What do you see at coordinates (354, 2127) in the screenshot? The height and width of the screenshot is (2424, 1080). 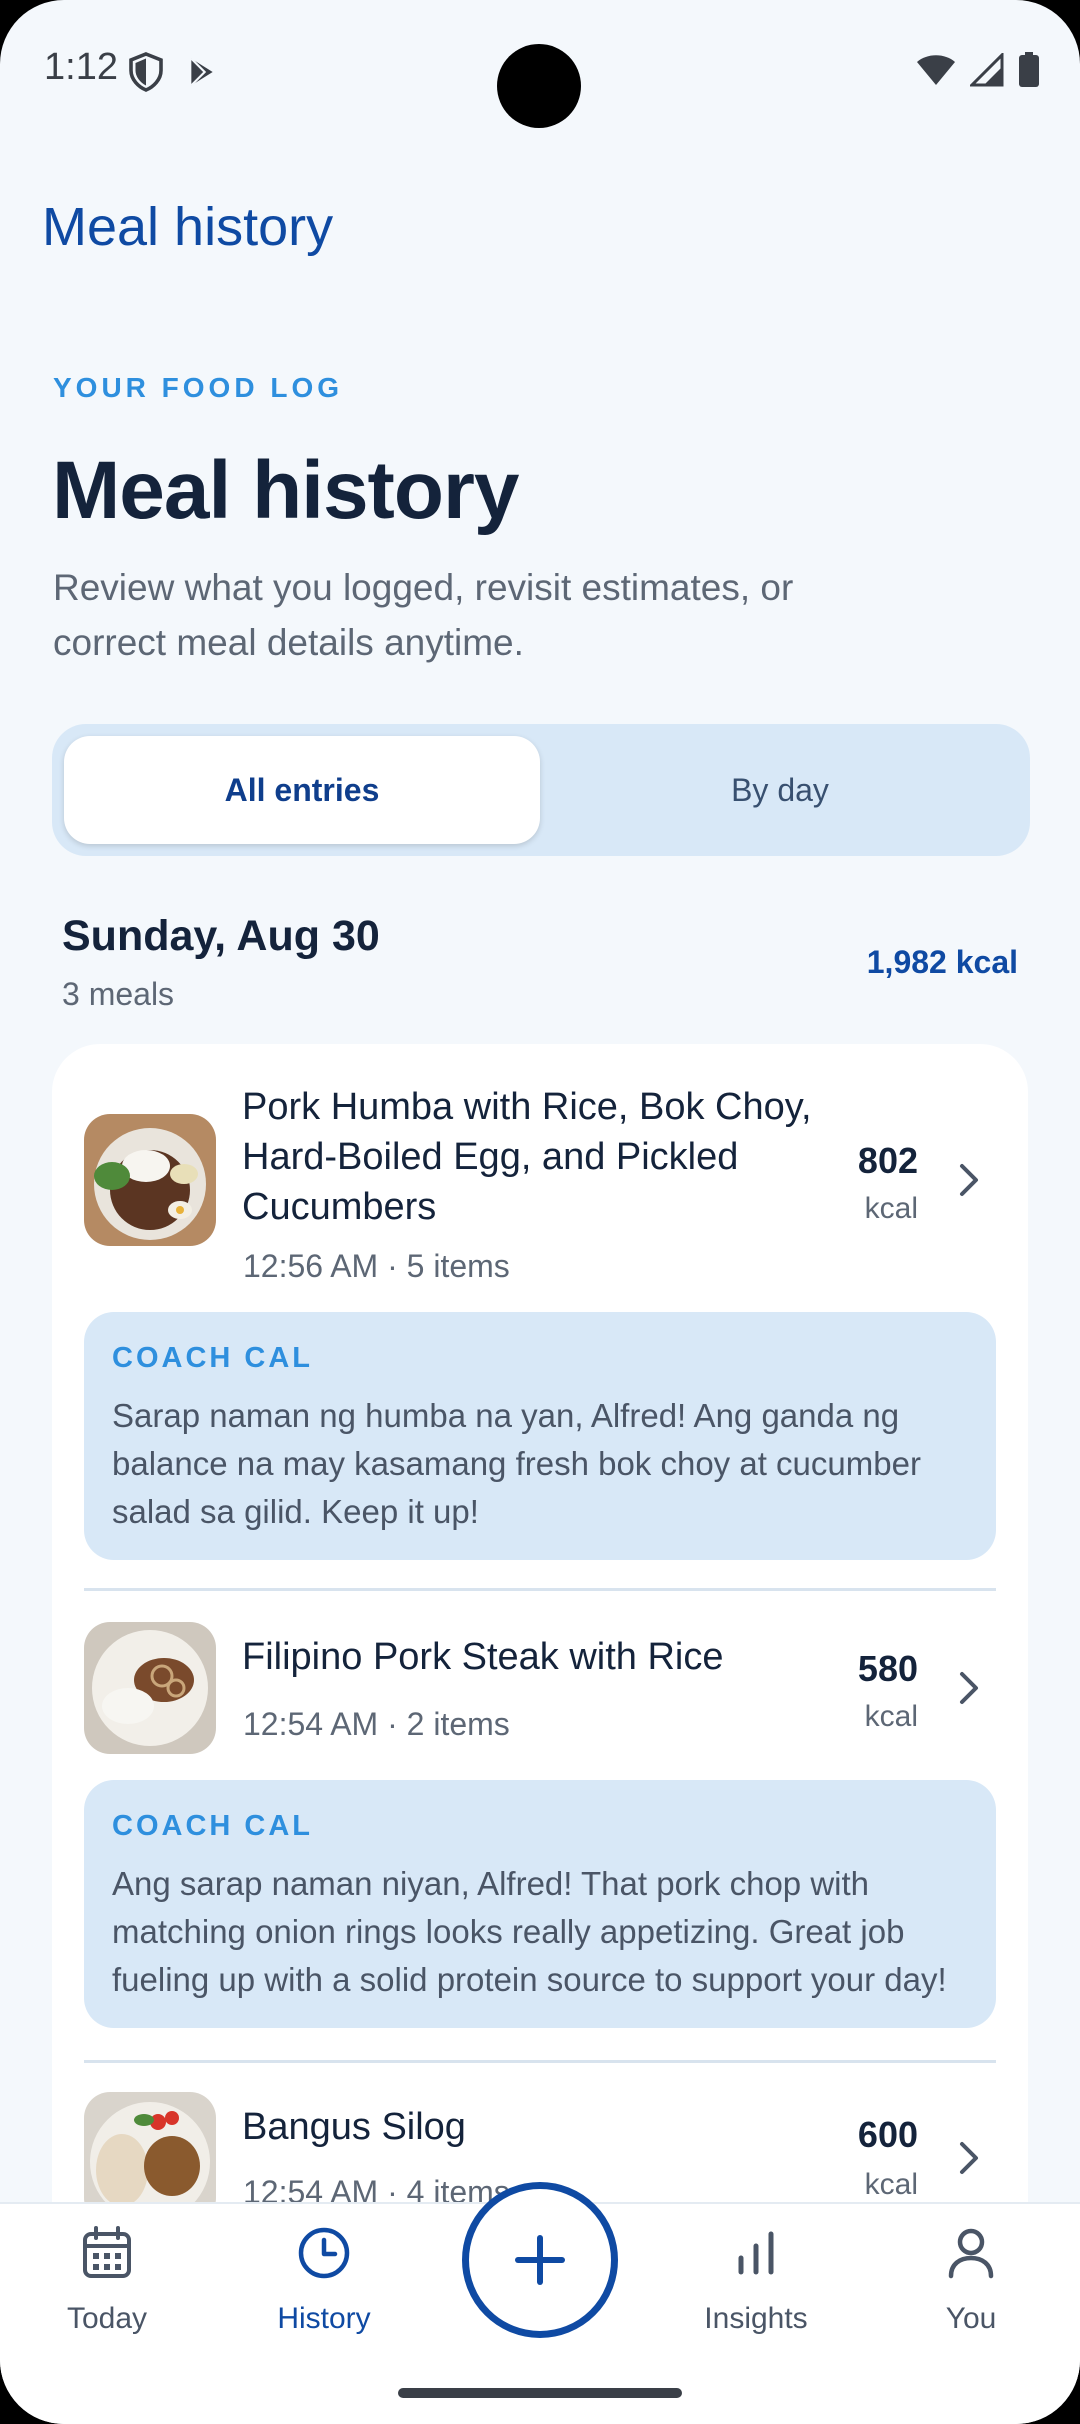 I see `meal-name: Bangus Silog` at bounding box center [354, 2127].